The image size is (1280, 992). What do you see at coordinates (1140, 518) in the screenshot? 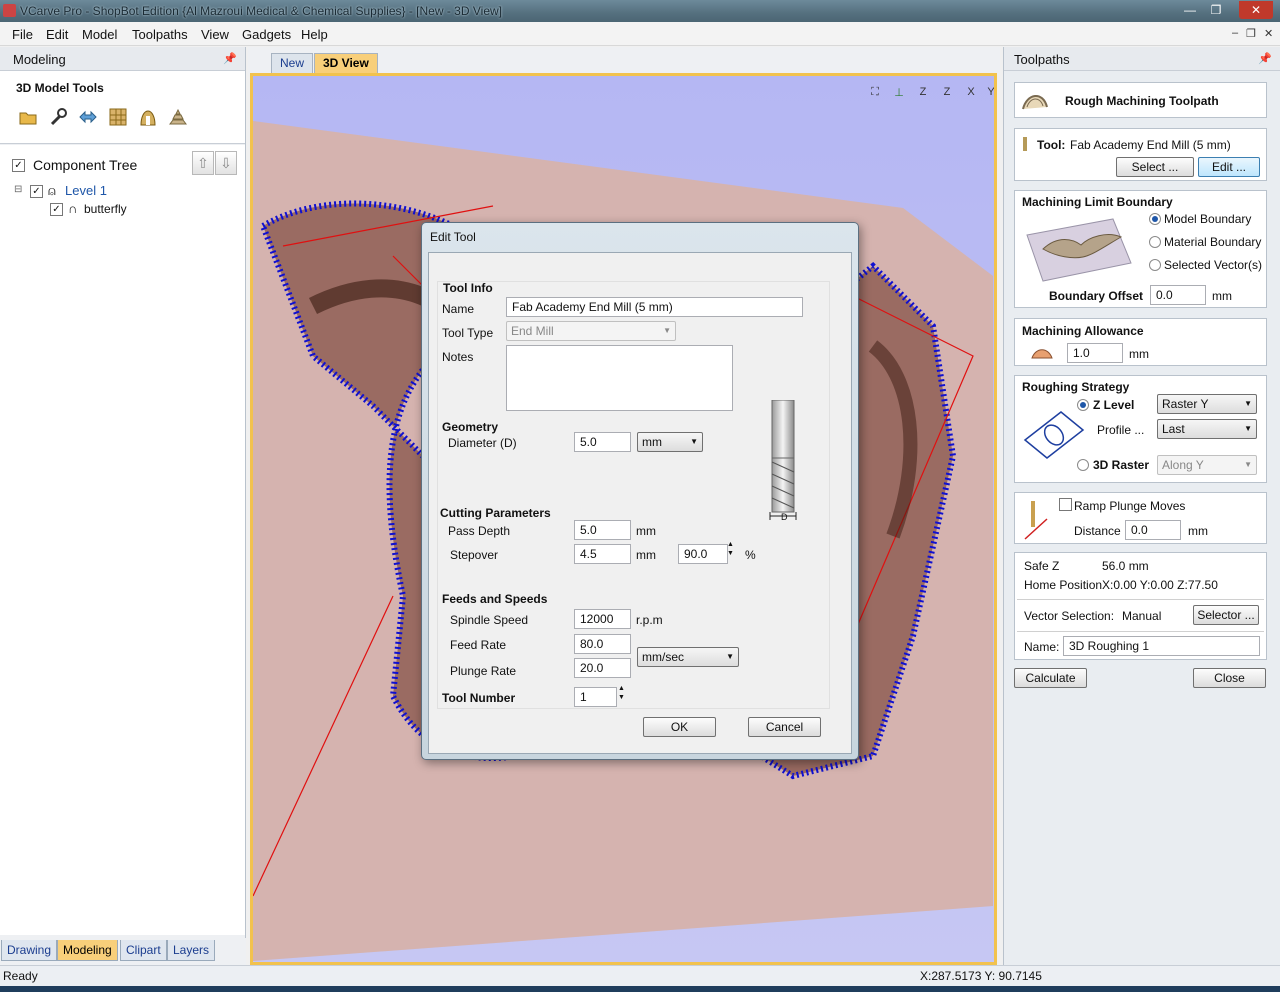
I see `ramp-box: Ramp Plunge Moves Distance 0.0 mm` at bounding box center [1140, 518].